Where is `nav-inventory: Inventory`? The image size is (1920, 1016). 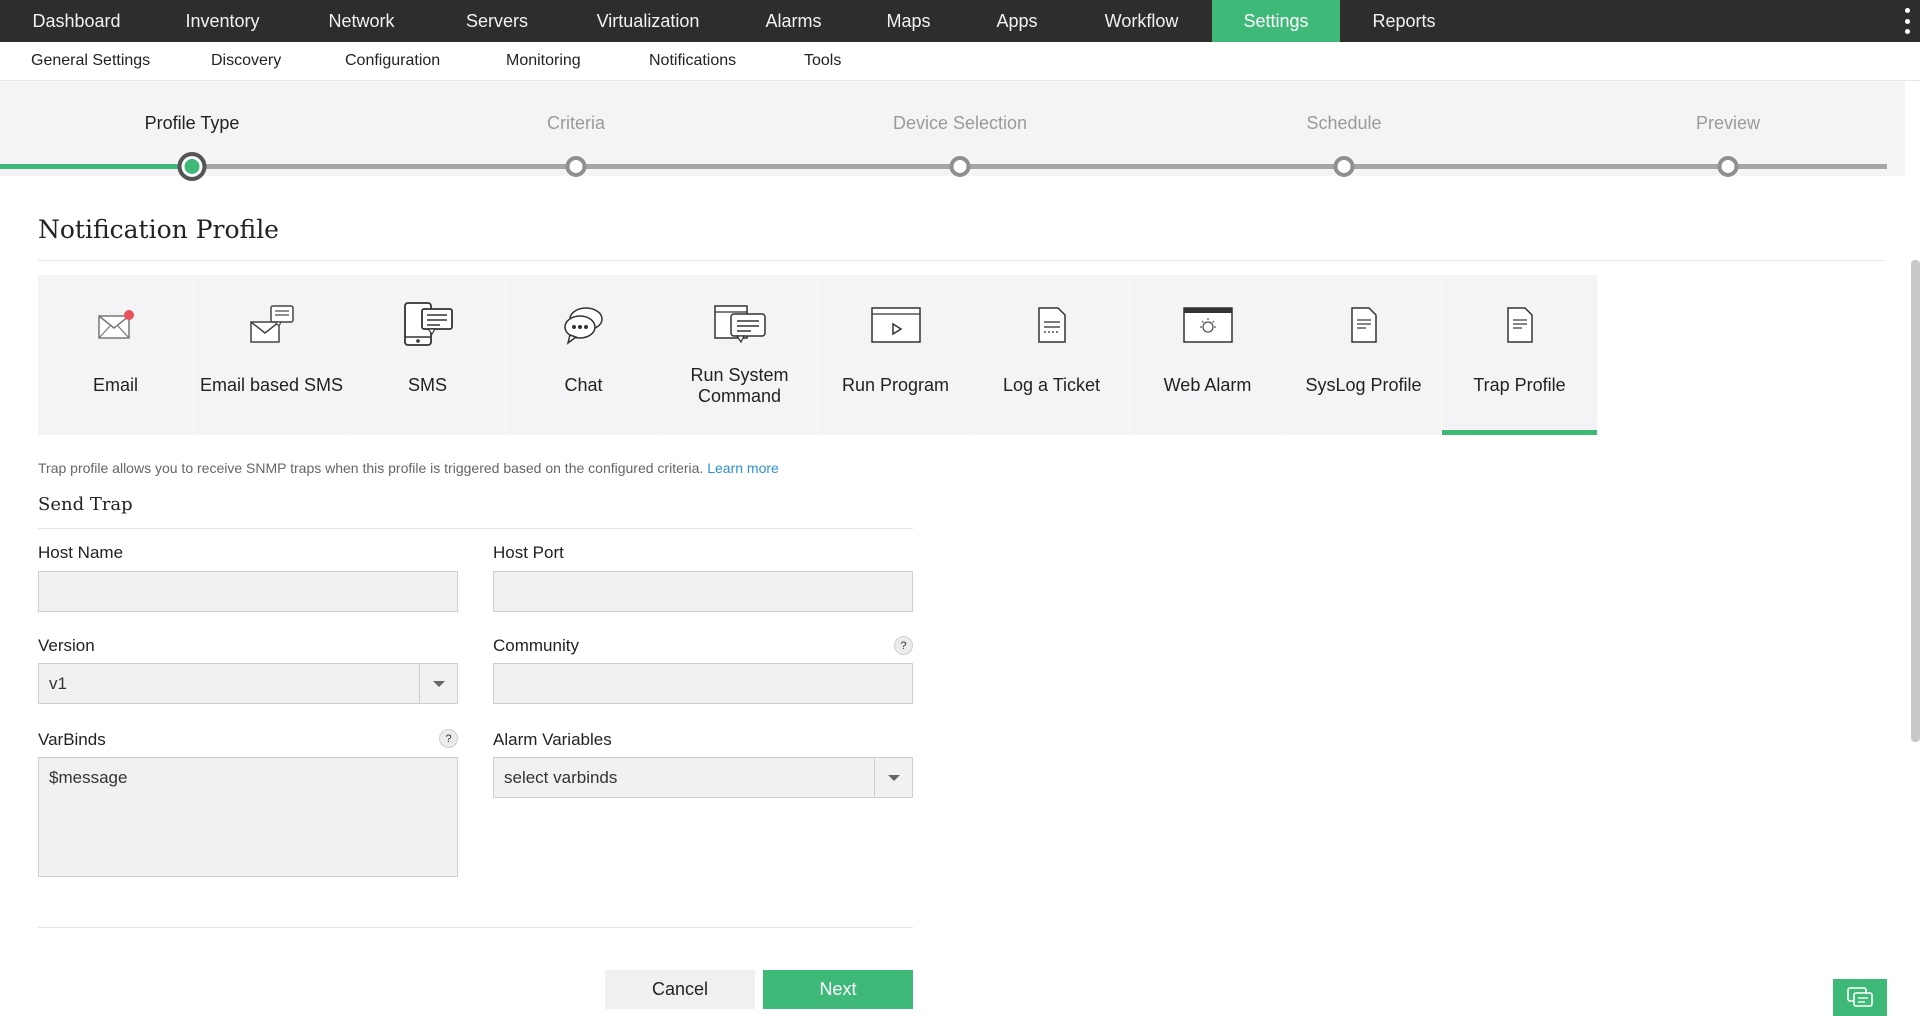
nav-inventory: Inventory is located at coordinates (222, 21).